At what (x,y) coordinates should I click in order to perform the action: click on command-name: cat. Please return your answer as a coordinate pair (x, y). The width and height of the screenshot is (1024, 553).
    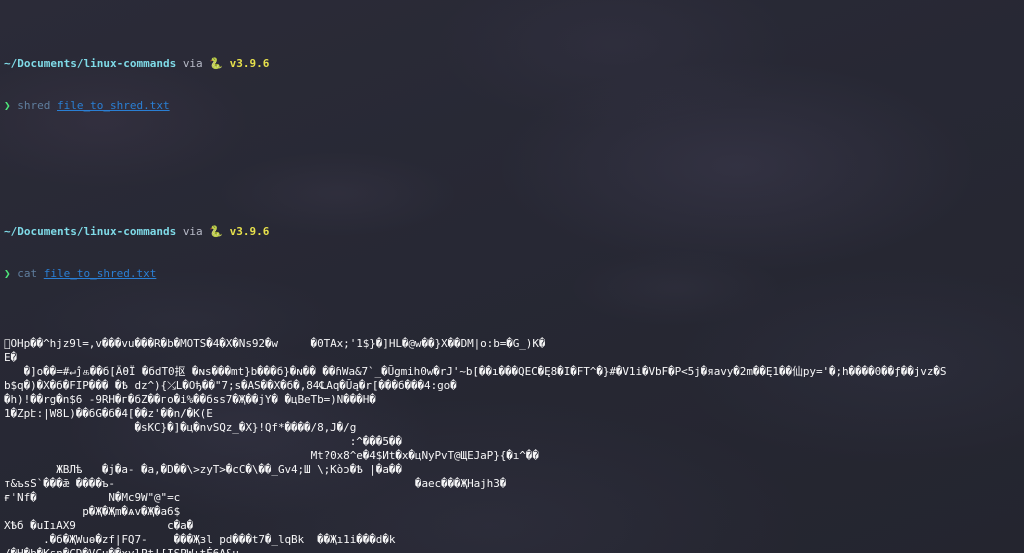
    Looking at the image, I should click on (27, 273).